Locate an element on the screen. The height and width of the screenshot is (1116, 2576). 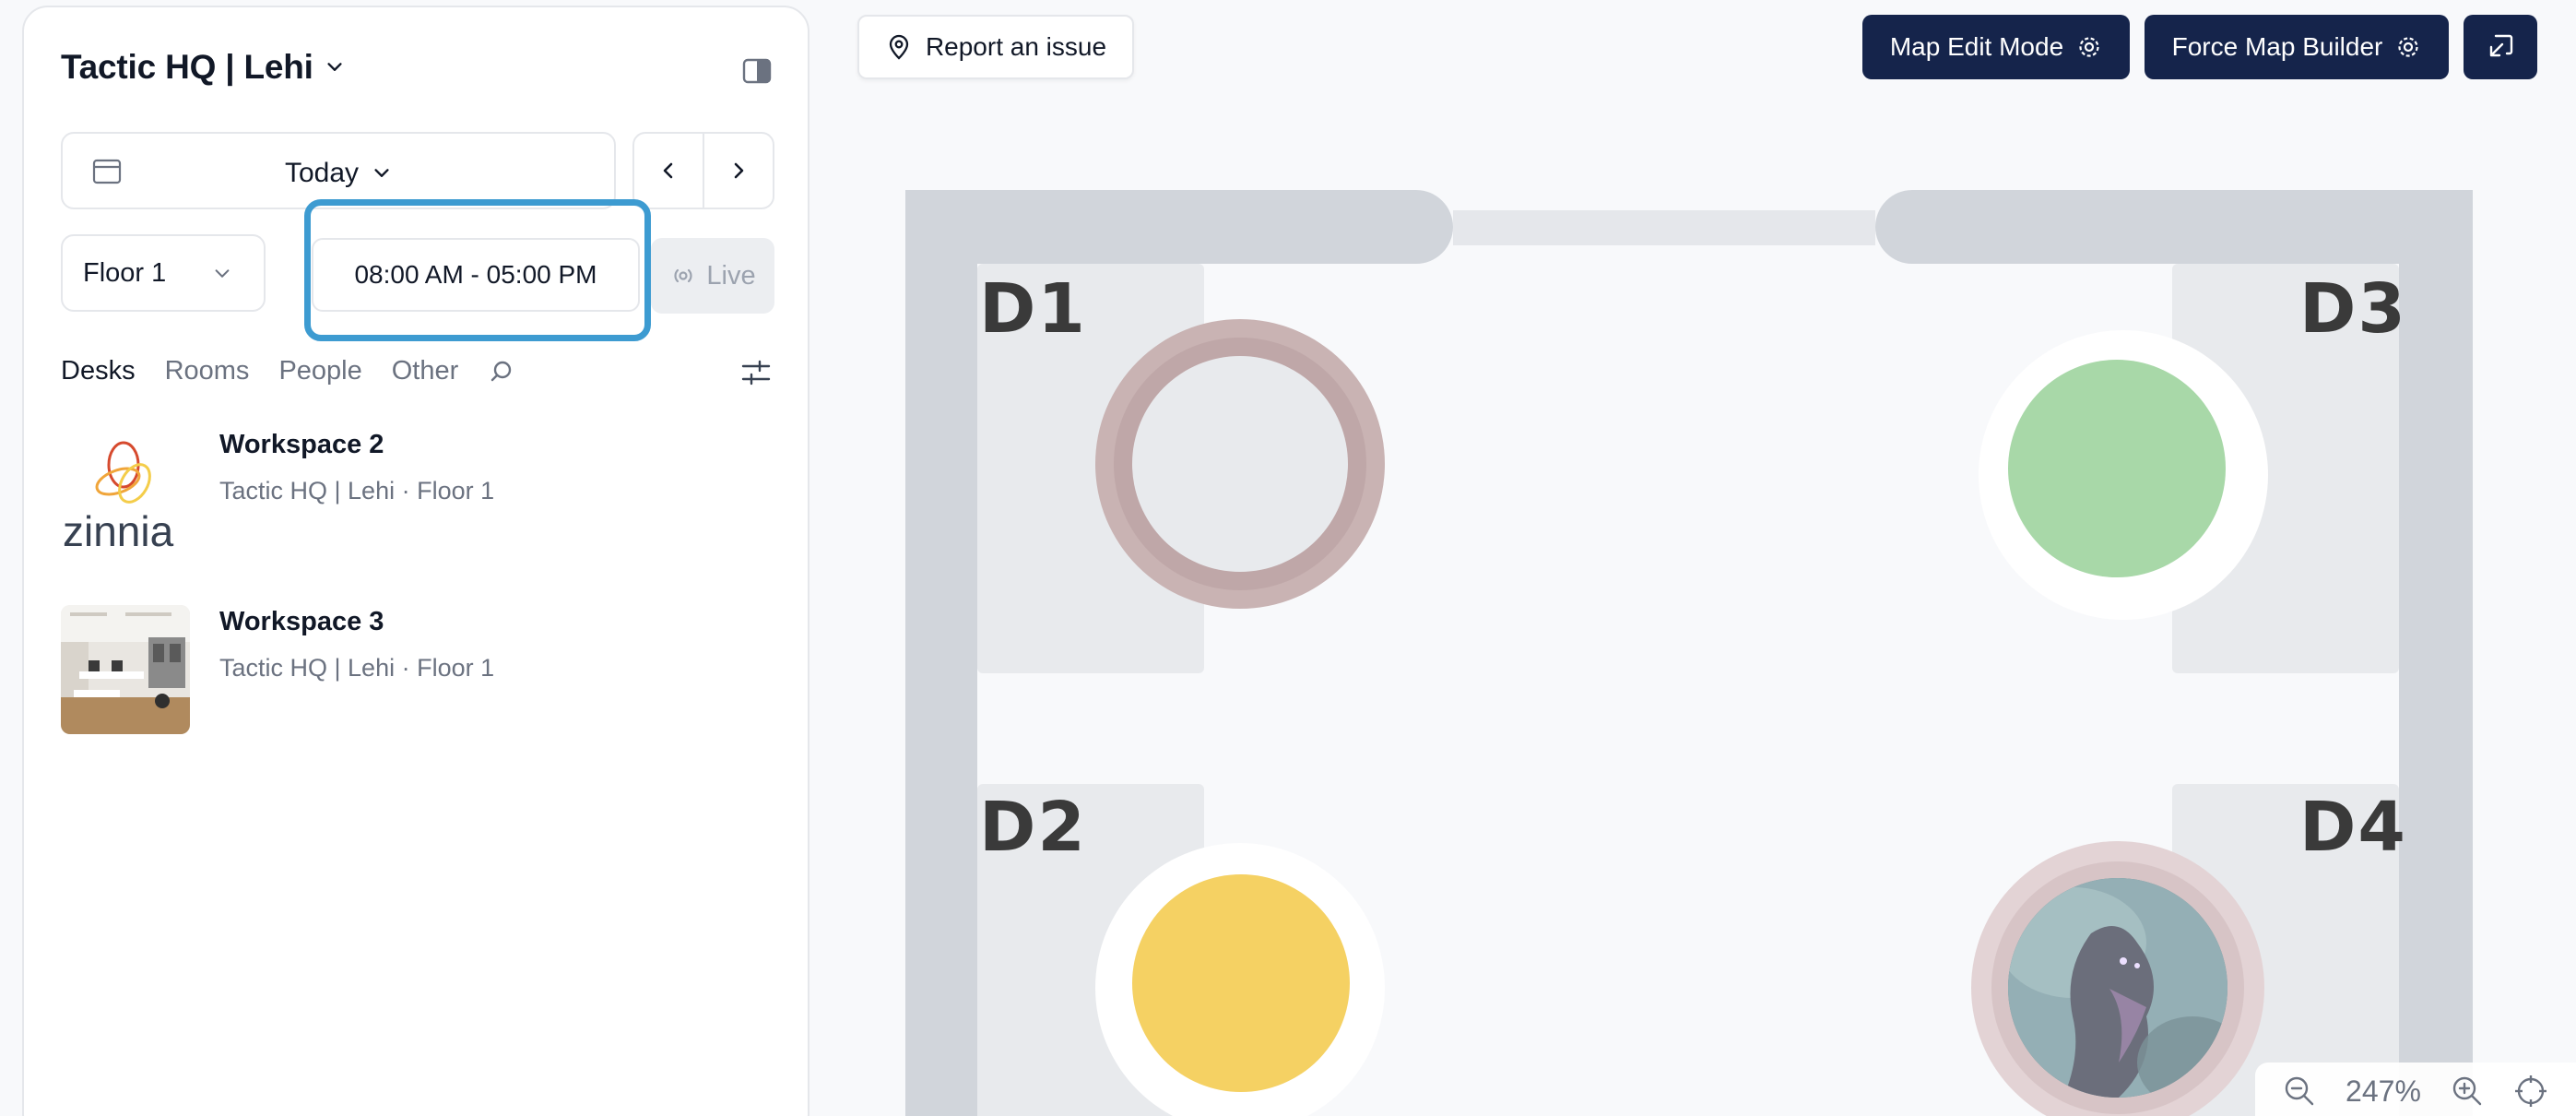
report-issue-label: Report an issue is located at coordinates (1016, 47).